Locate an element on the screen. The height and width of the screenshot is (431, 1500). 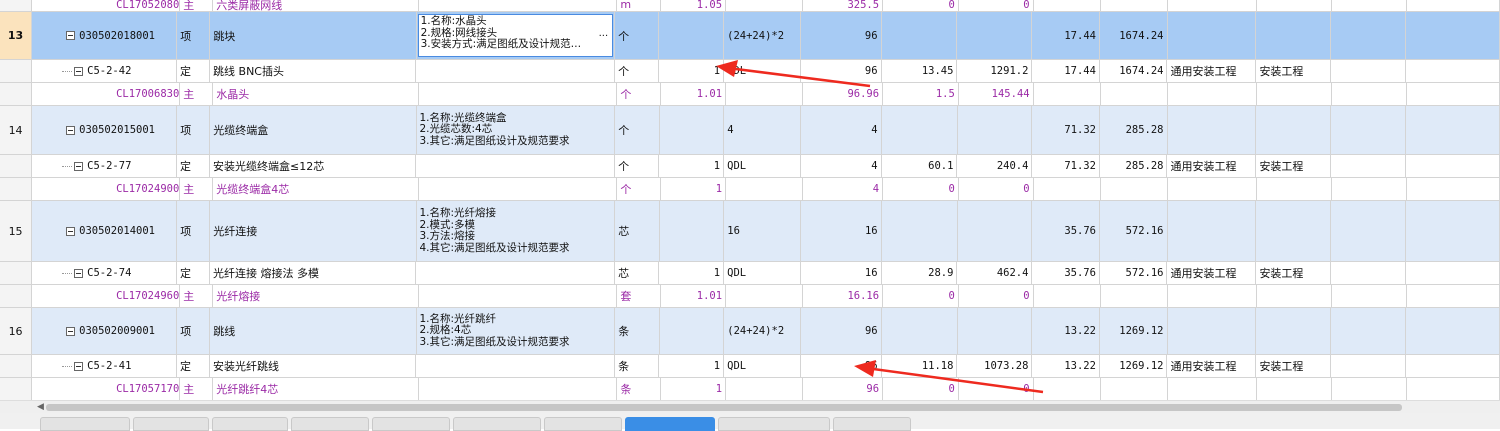
cell-name: 光纤跳纤4芯 is located at coordinates (316, 389).